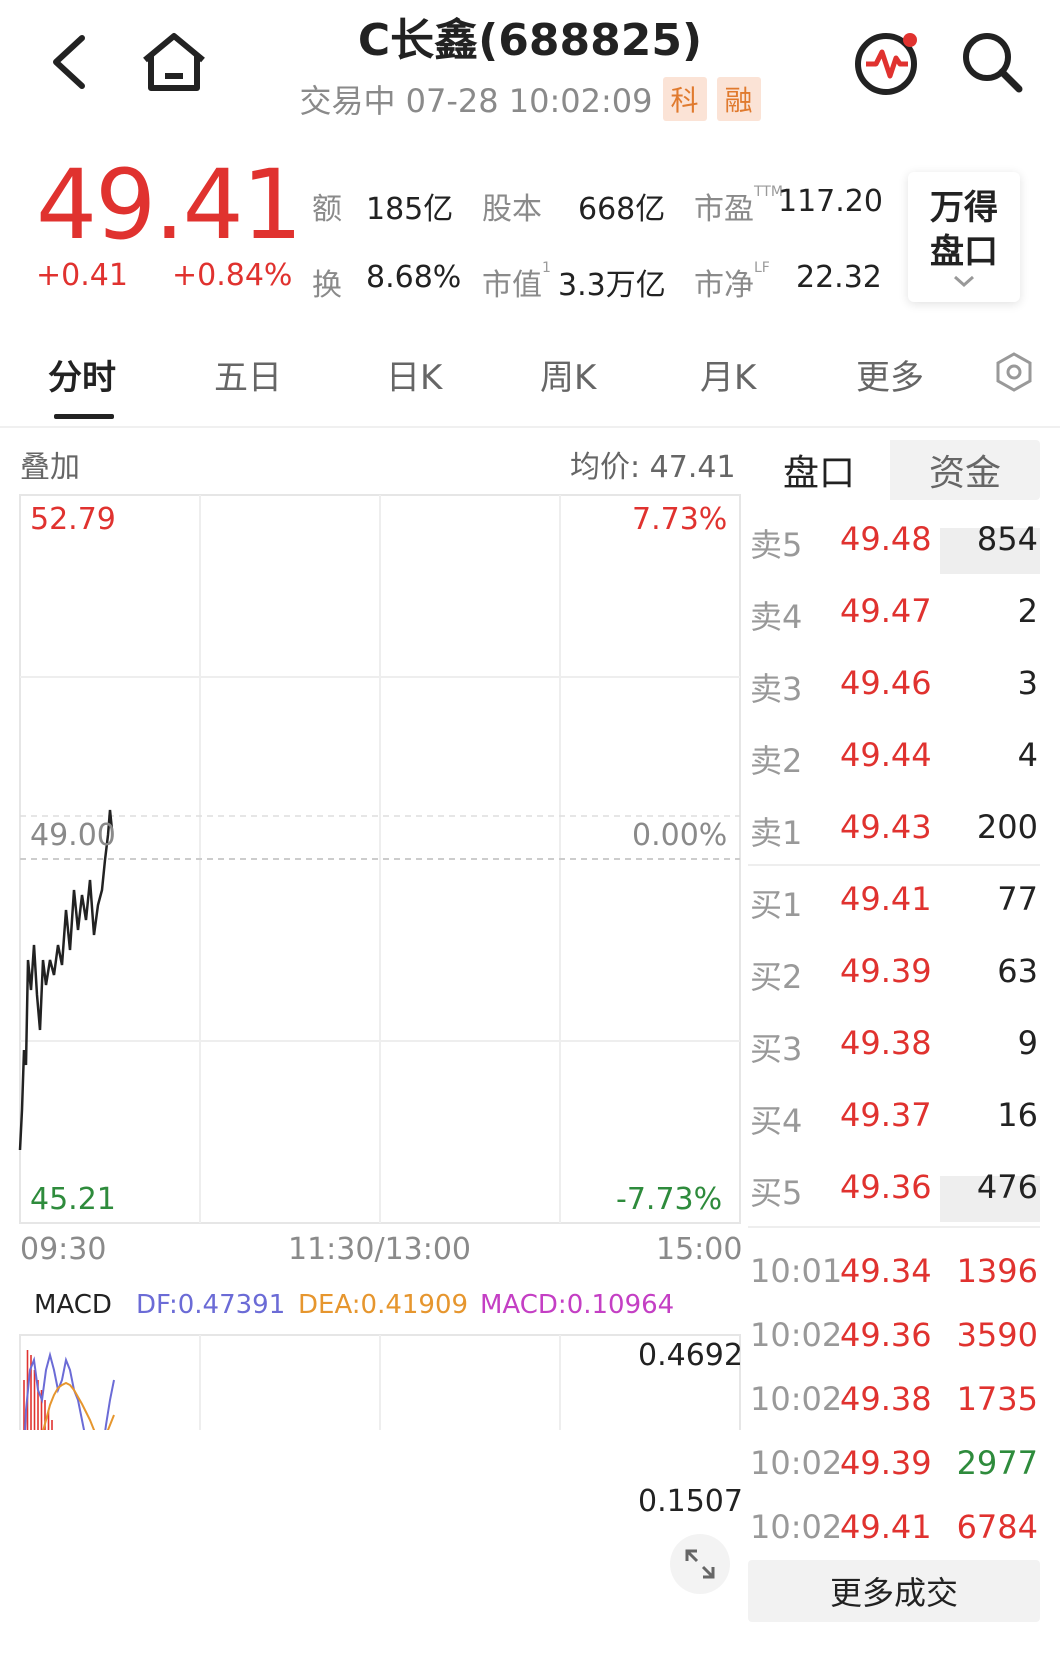  I want to click on header: C长鑫(688825) 交易中 07-28 10:02:09 科 融, so click(530, 75).